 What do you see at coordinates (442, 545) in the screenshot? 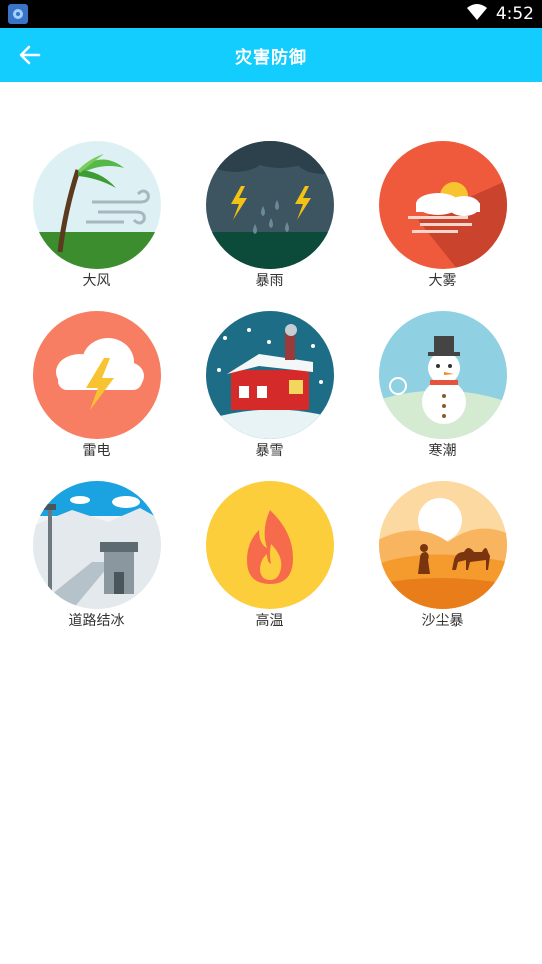
I see `sandstorm-icon` at bounding box center [442, 545].